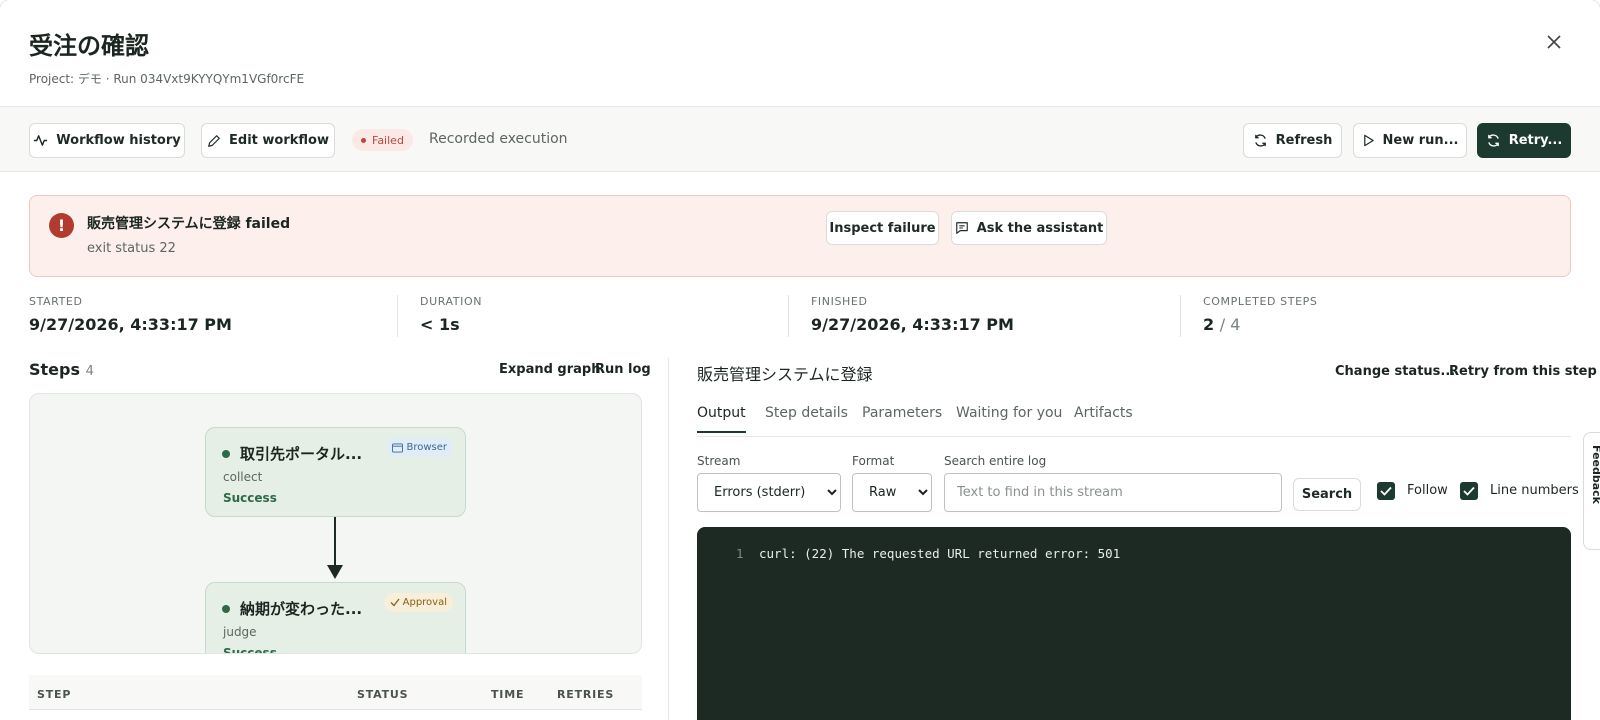 The width and height of the screenshot is (1600, 720). What do you see at coordinates (1260, 140) in the screenshot?
I see `refresh-icon` at bounding box center [1260, 140].